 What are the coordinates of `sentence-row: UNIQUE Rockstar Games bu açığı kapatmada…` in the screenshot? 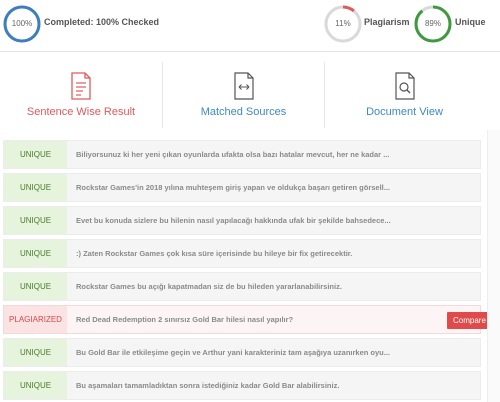 It's located at (242, 286).